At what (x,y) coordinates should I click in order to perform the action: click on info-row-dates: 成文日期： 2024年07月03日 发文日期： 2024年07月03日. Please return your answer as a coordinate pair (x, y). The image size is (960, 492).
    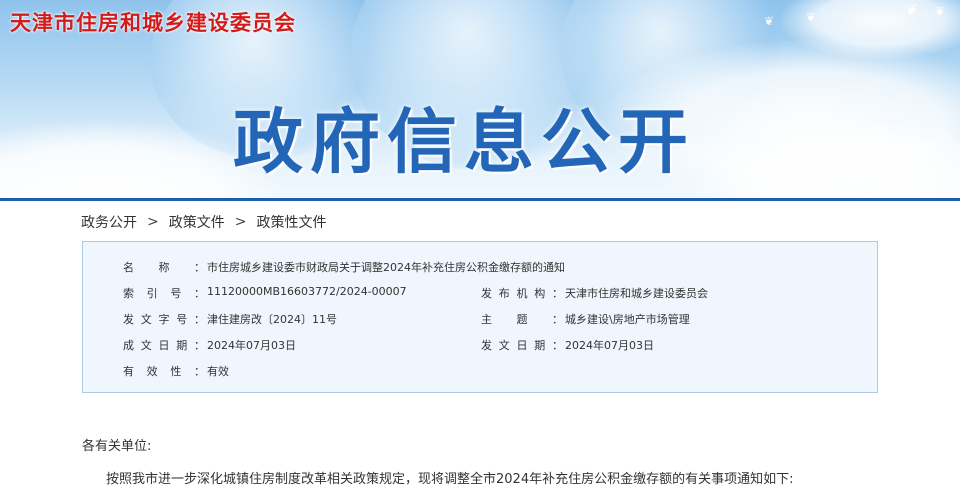
    Looking at the image, I should click on (480, 346).